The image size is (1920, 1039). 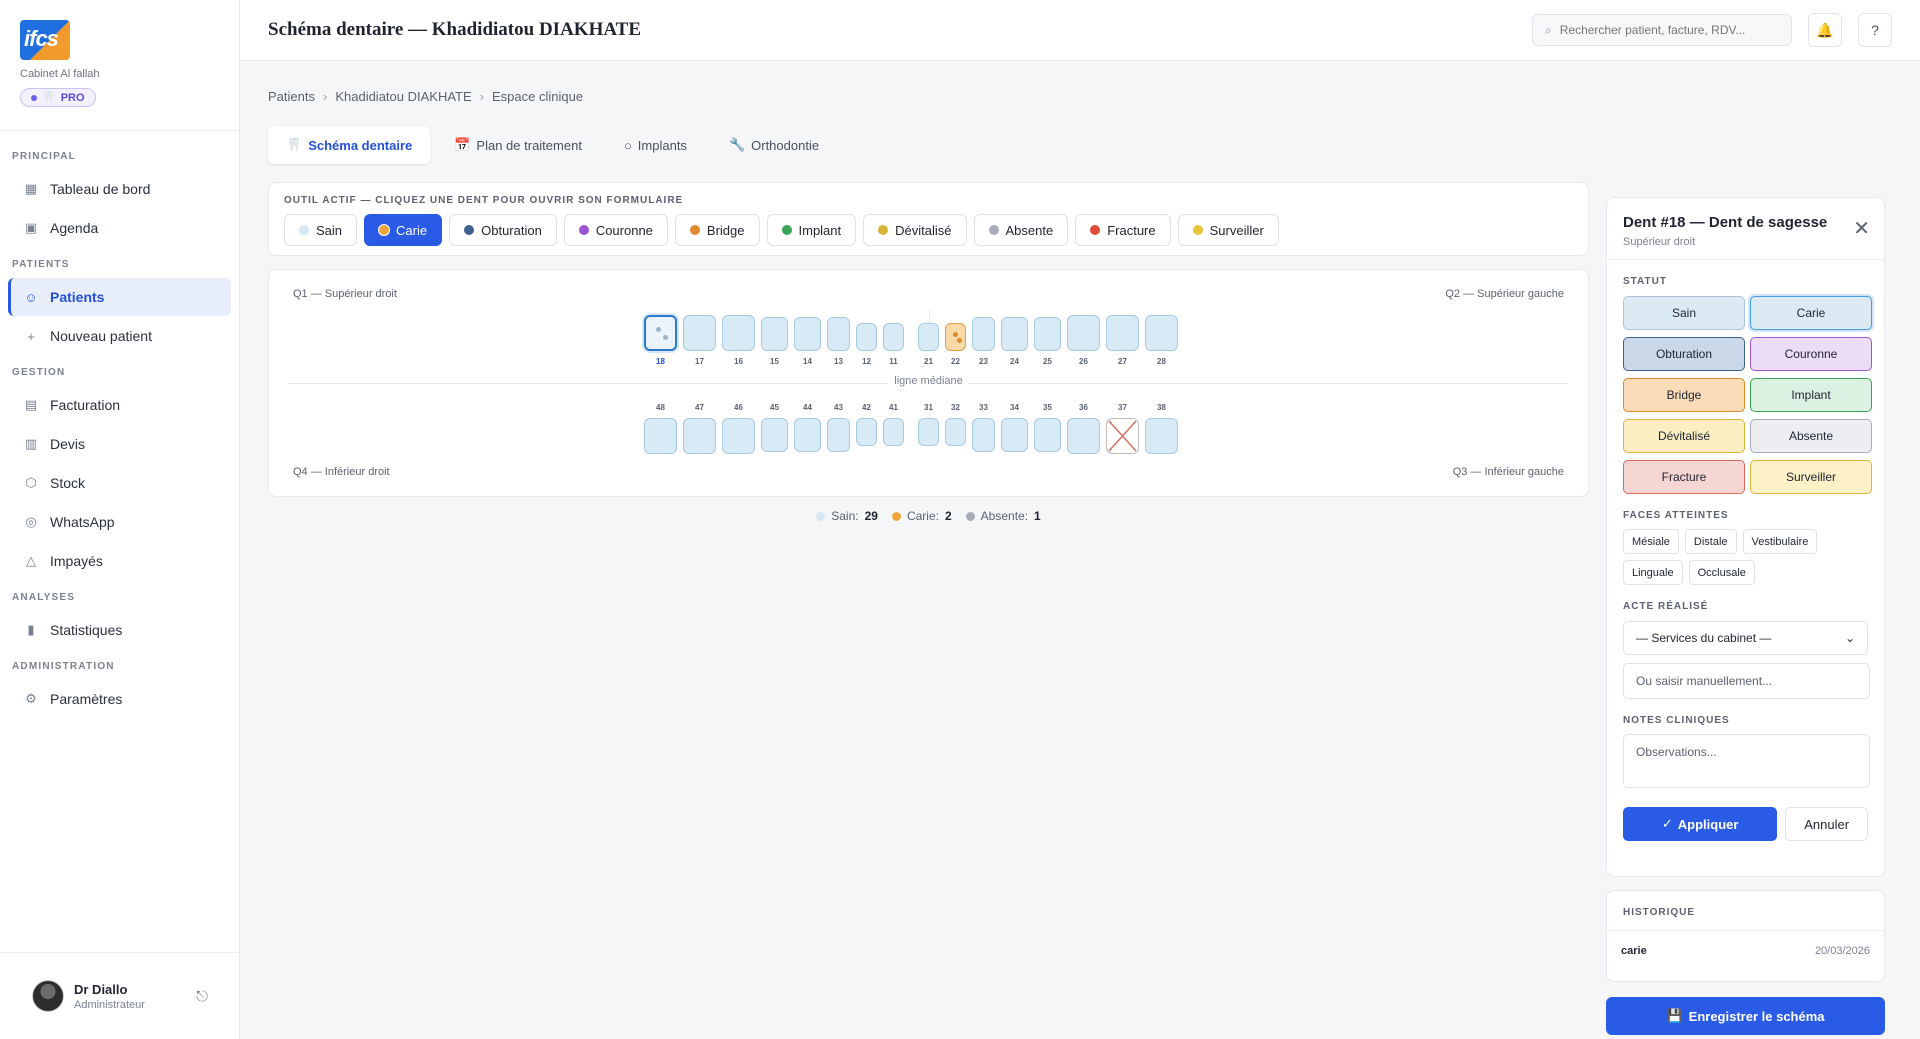 What do you see at coordinates (1745, 638) in the screenshot?
I see `acte-select: — Services du cabinet — ⌄` at bounding box center [1745, 638].